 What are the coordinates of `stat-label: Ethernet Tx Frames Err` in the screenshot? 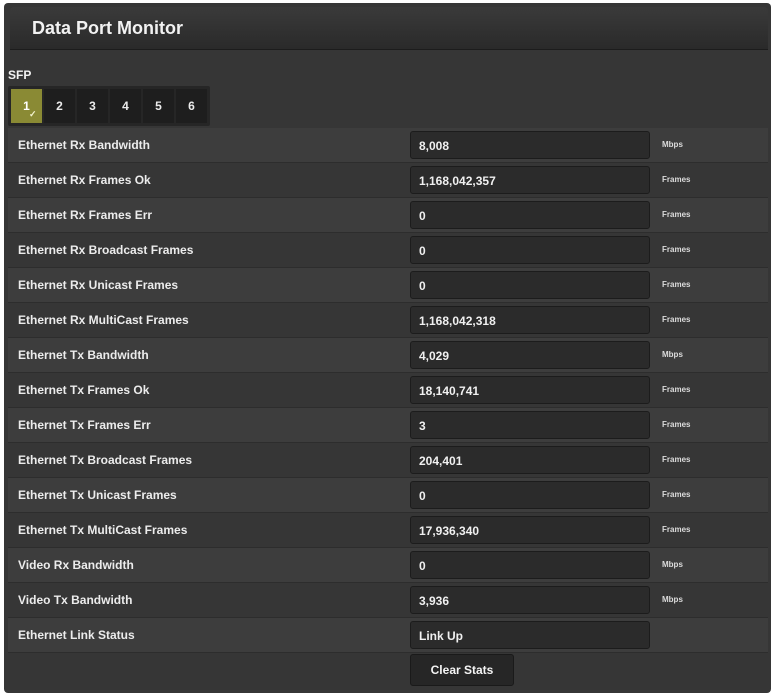 It's located at (84, 425).